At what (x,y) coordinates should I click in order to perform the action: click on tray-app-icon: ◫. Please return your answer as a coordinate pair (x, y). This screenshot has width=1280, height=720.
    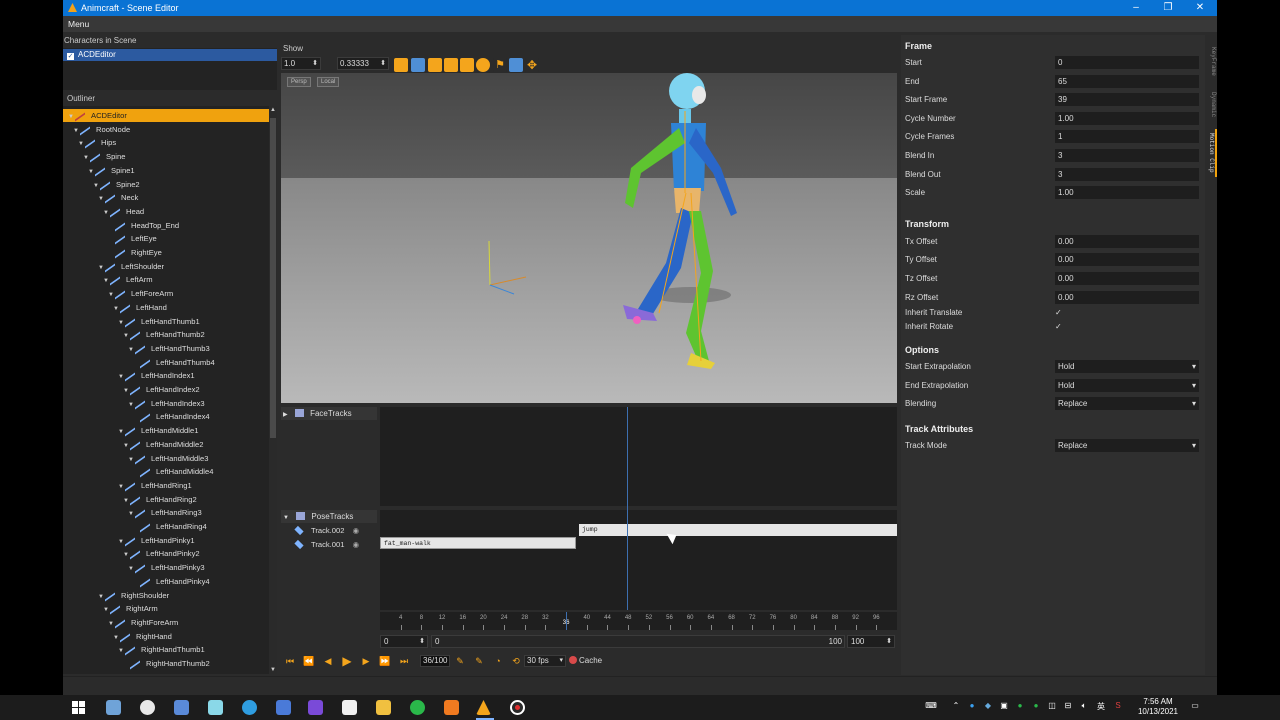
    Looking at the image, I should click on (1052, 705).